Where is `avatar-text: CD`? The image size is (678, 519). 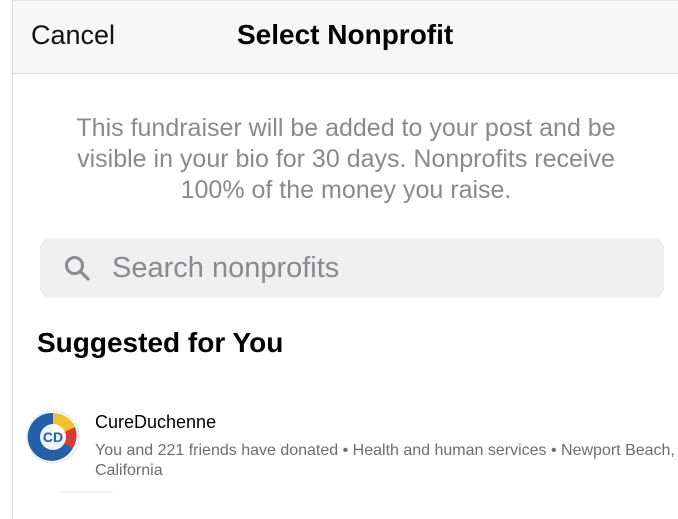
avatar-text: CD is located at coordinates (53, 437).